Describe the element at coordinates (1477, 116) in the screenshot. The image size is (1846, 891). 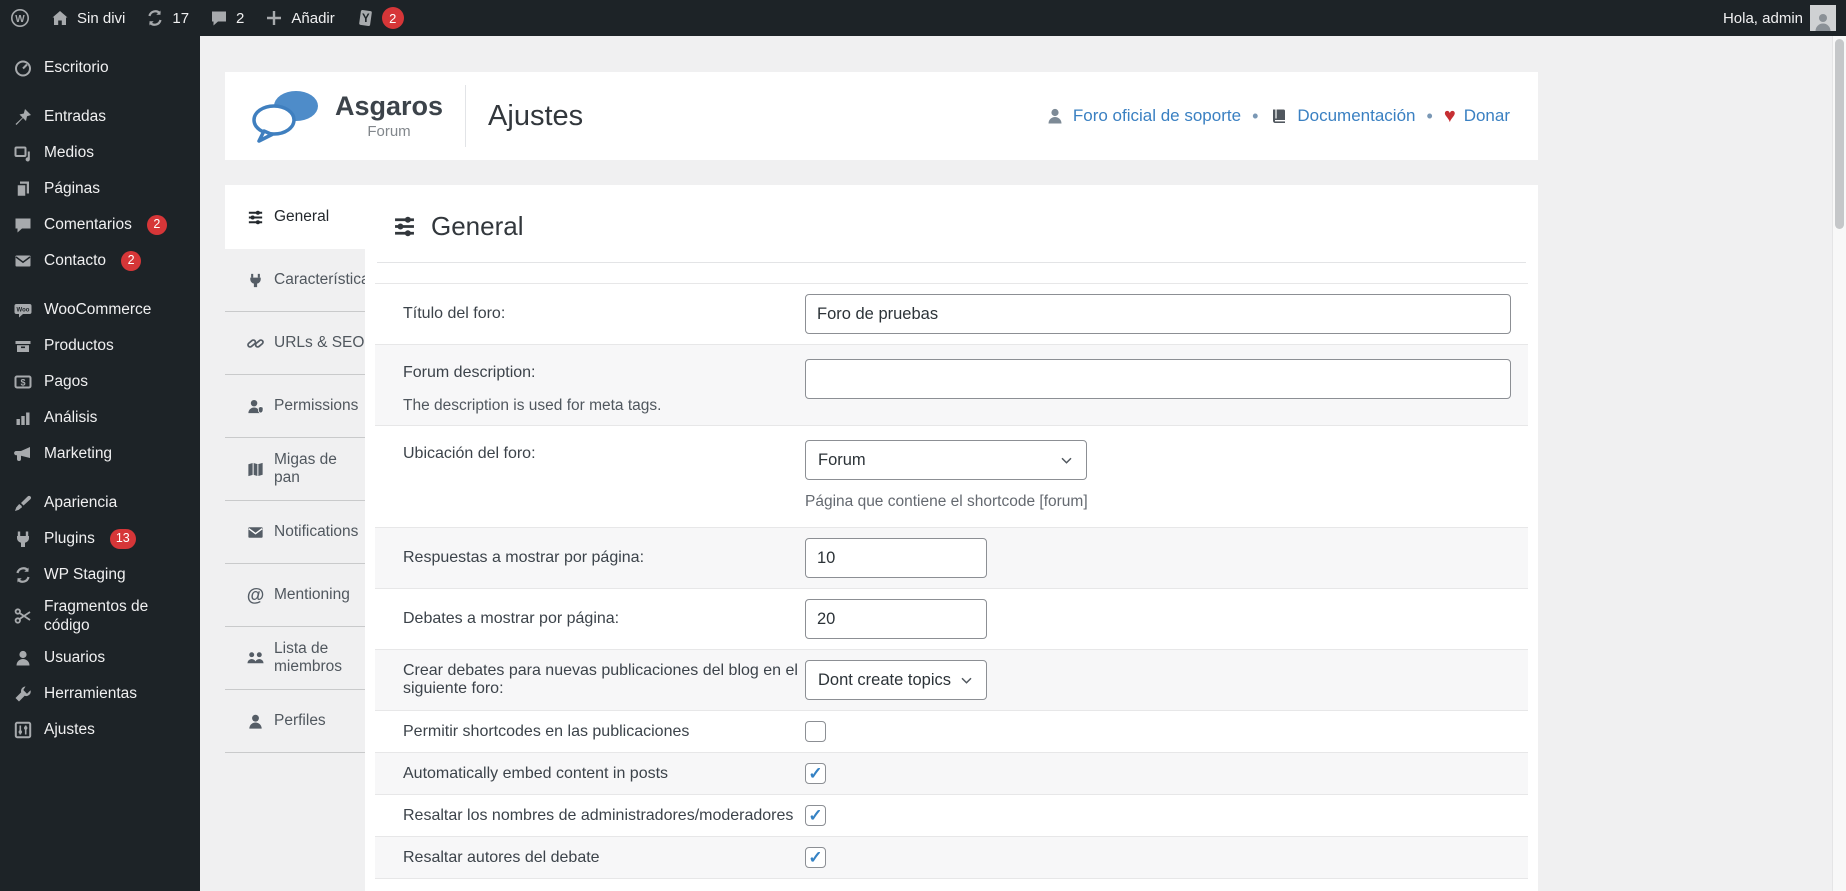
I see `donate-link: ♥ Donar` at that location.